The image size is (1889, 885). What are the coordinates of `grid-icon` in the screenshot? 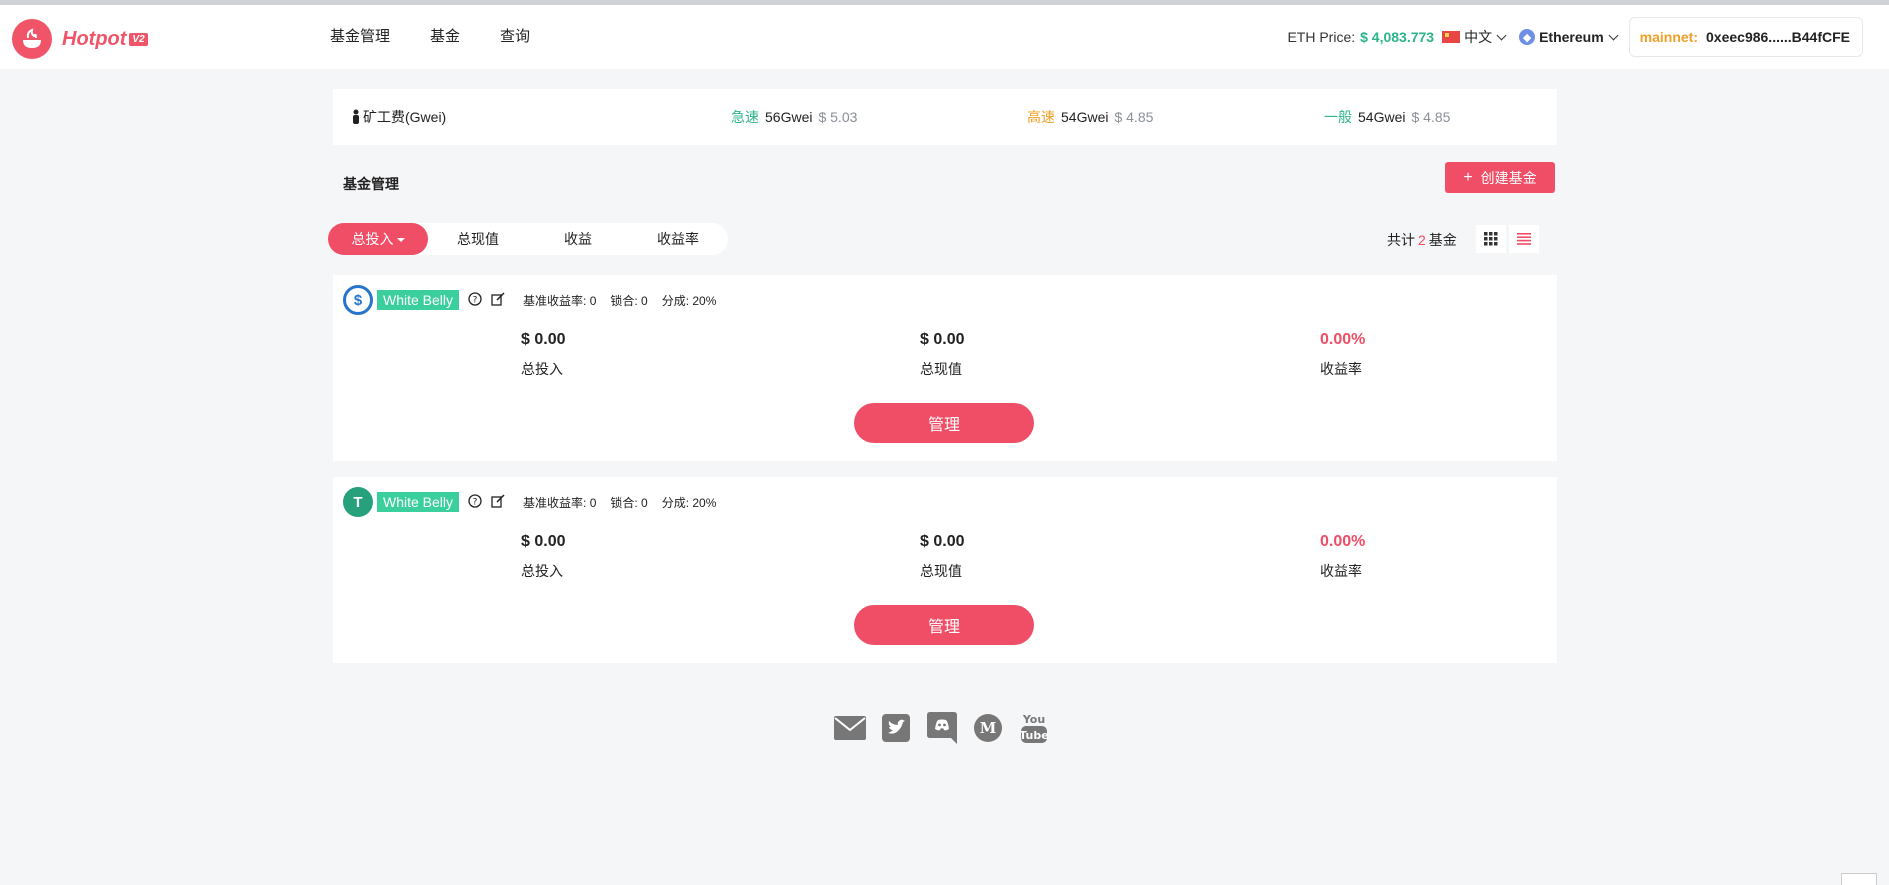 It's located at (1491, 239).